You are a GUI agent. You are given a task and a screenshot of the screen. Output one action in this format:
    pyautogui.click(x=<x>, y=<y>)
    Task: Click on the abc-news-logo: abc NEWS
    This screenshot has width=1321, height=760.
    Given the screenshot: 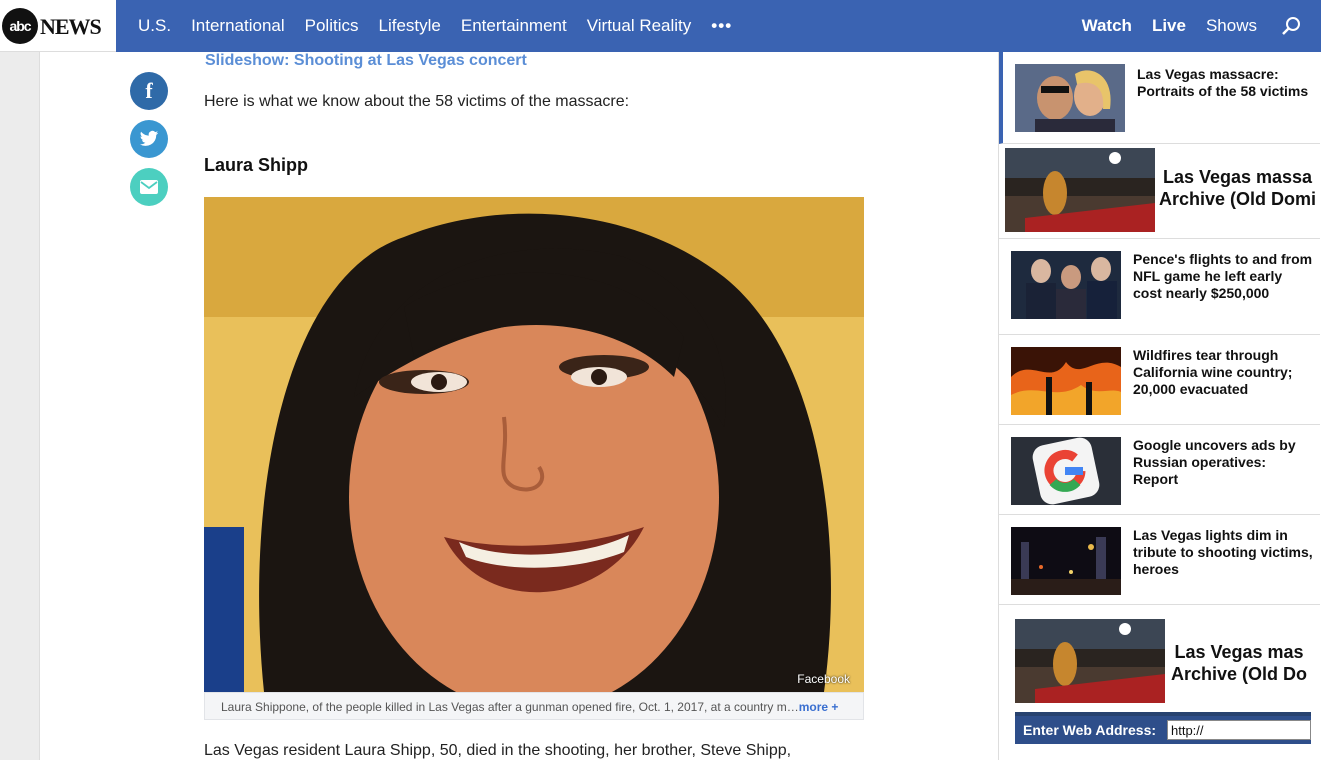 What is the action you would take?
    pyautogui.click(x=58, y=26)
    